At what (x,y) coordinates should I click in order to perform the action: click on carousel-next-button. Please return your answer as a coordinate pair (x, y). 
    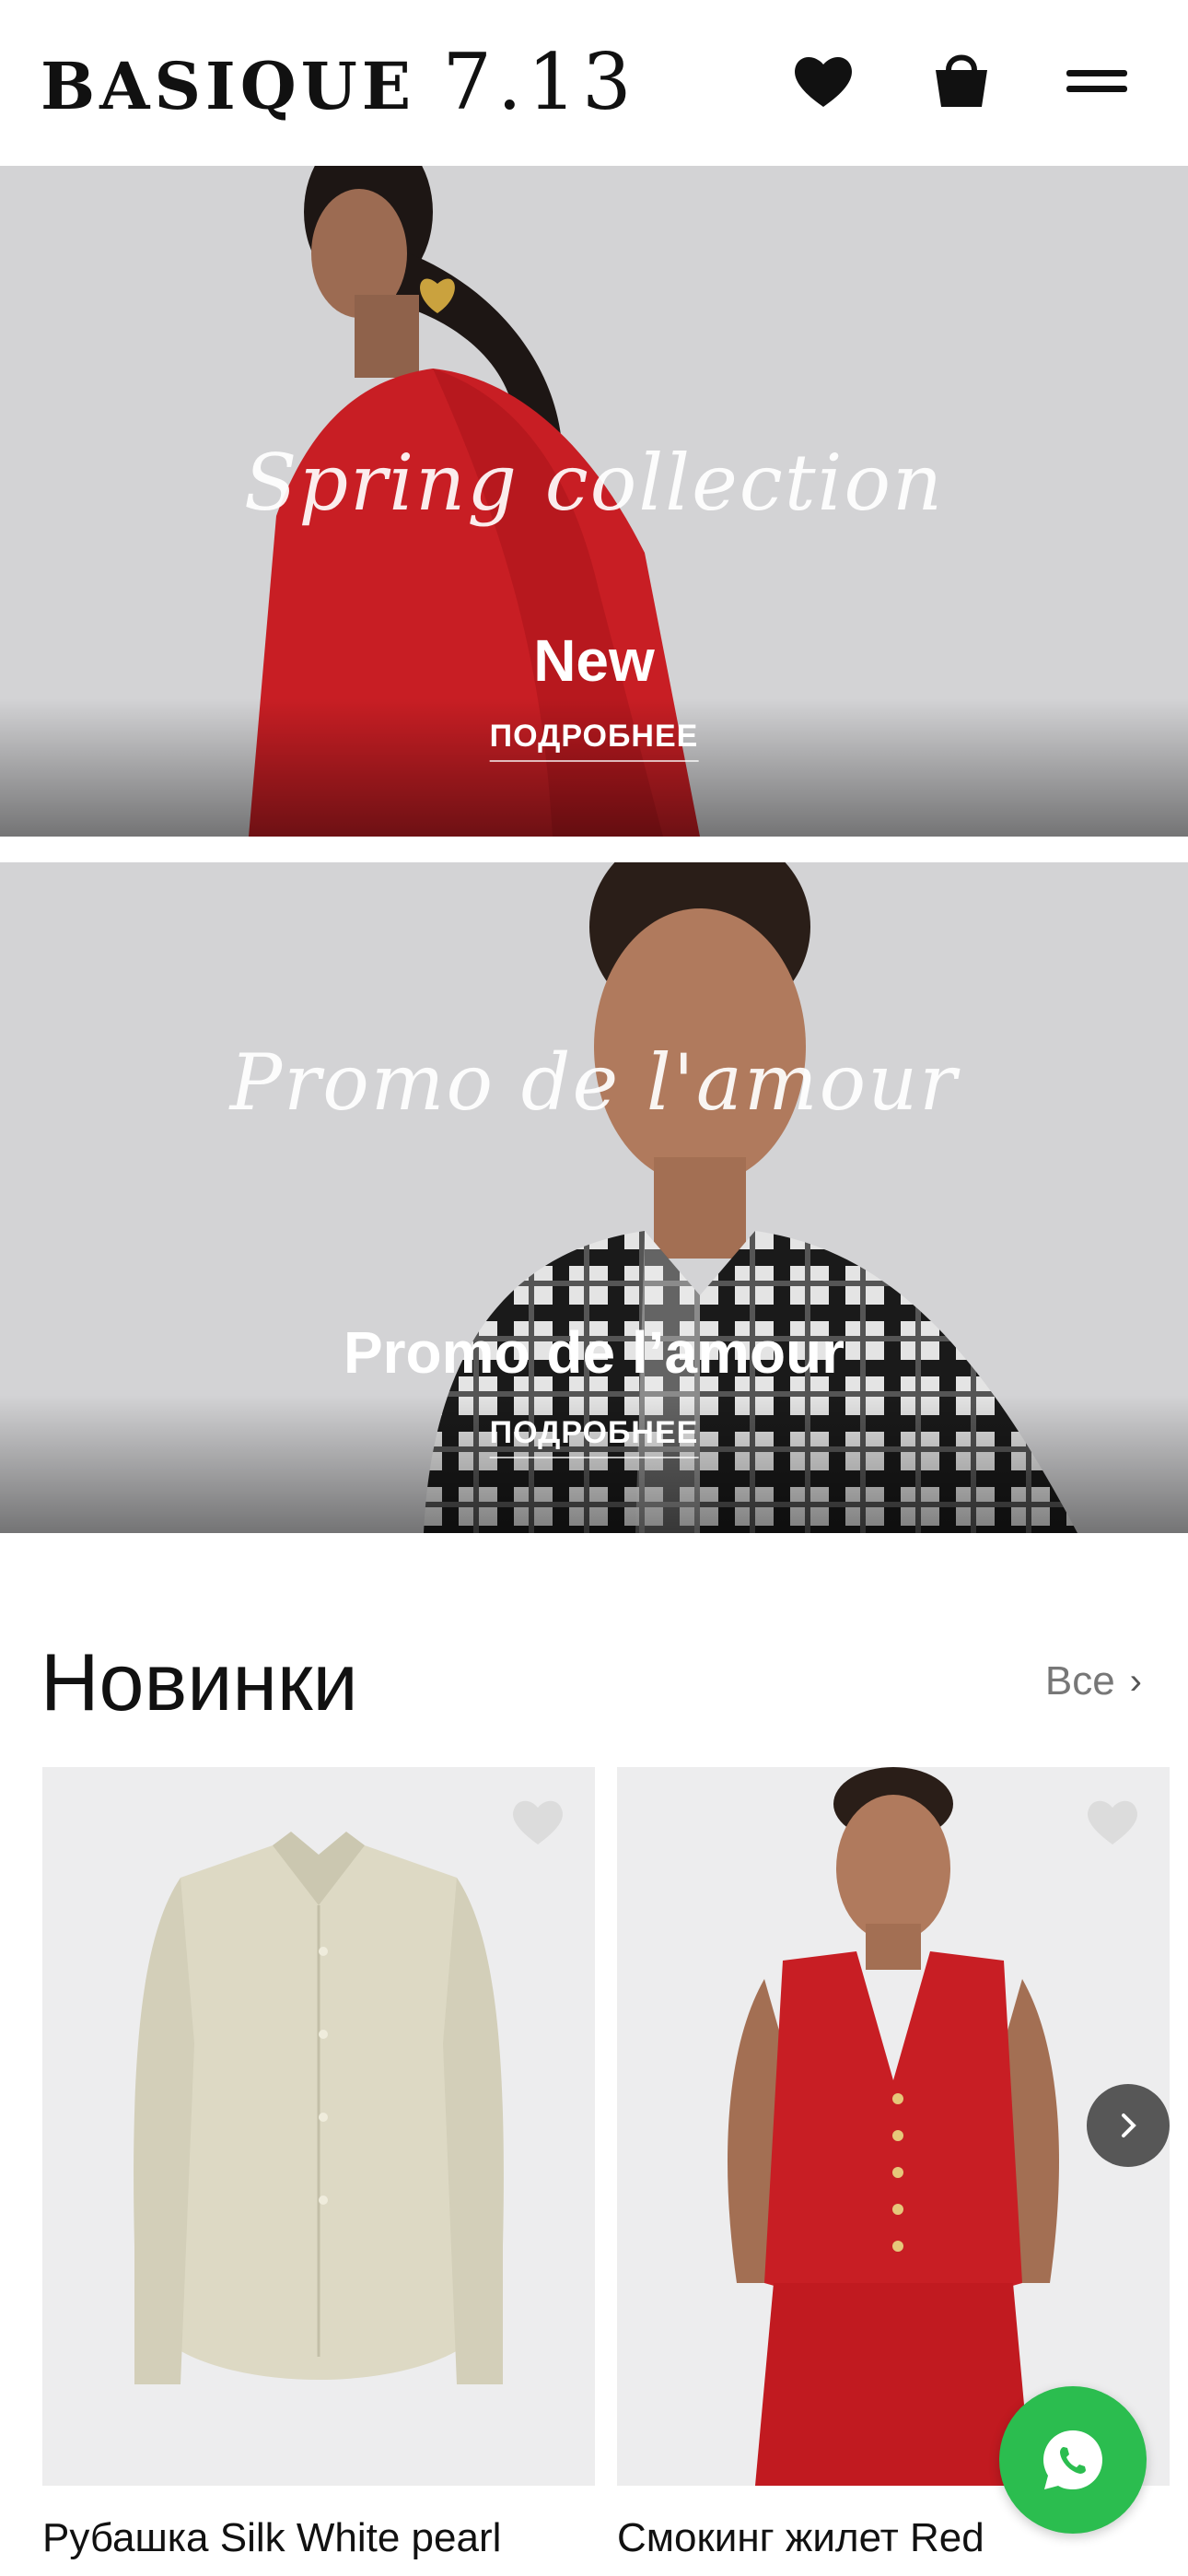
    Looking at the image, I should click on (1128, 2125).